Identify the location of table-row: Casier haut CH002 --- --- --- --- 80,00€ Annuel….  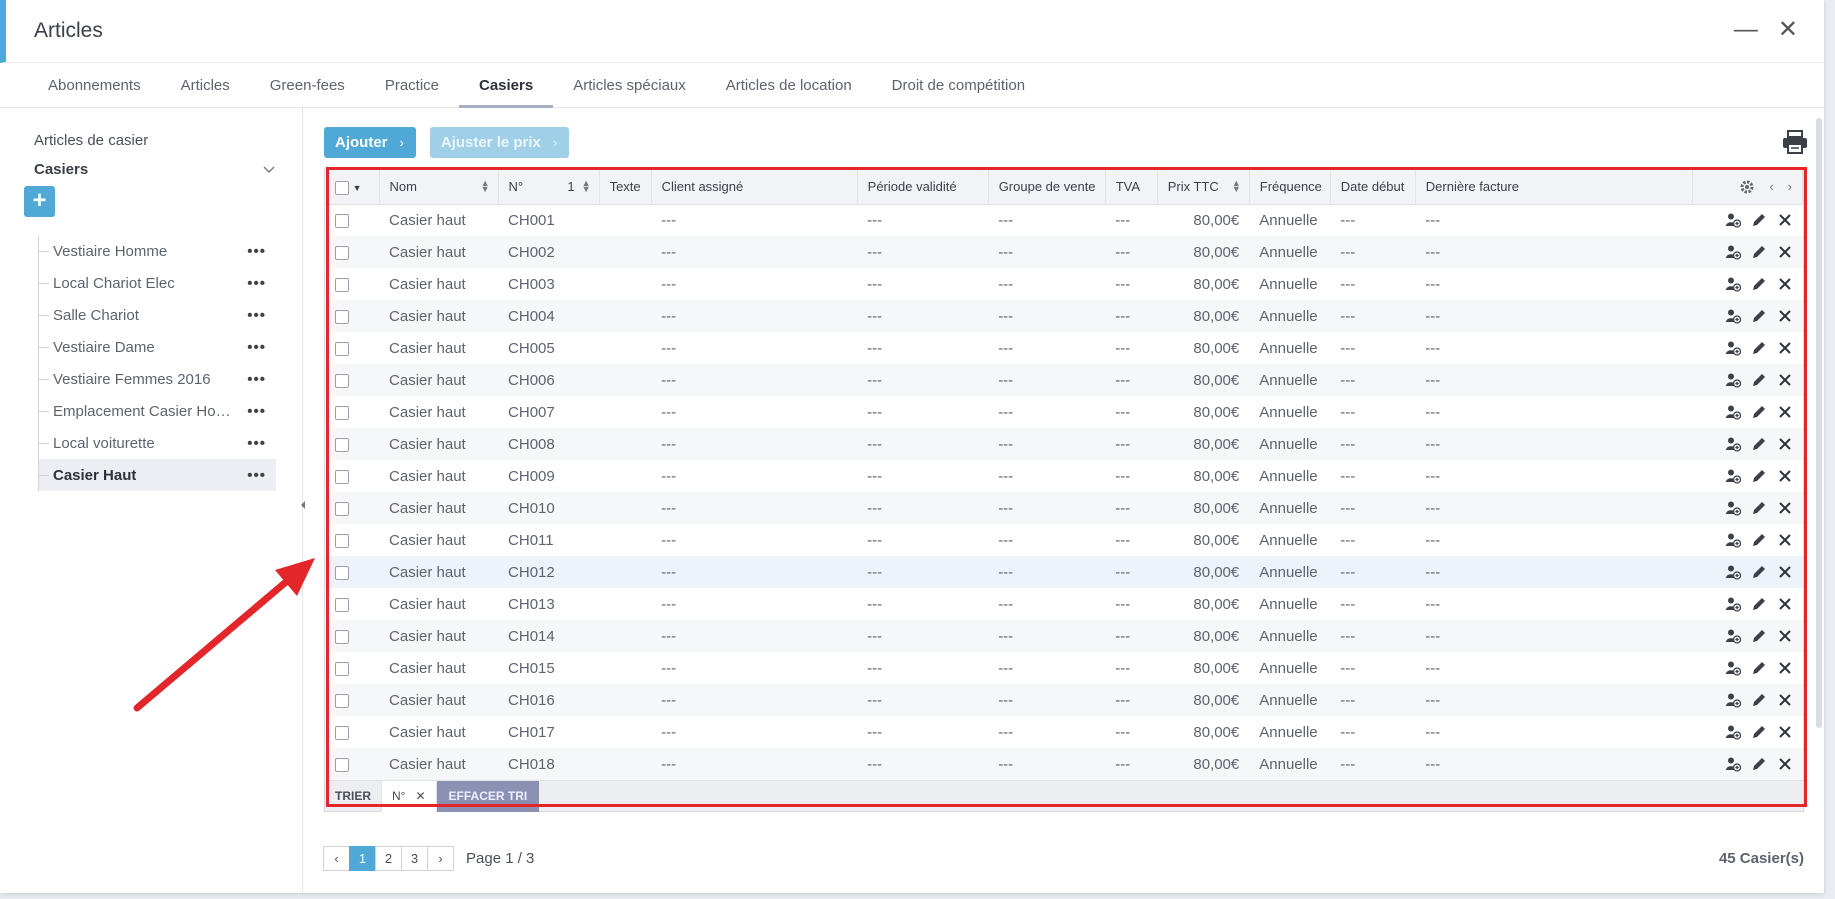
(1064, 252).